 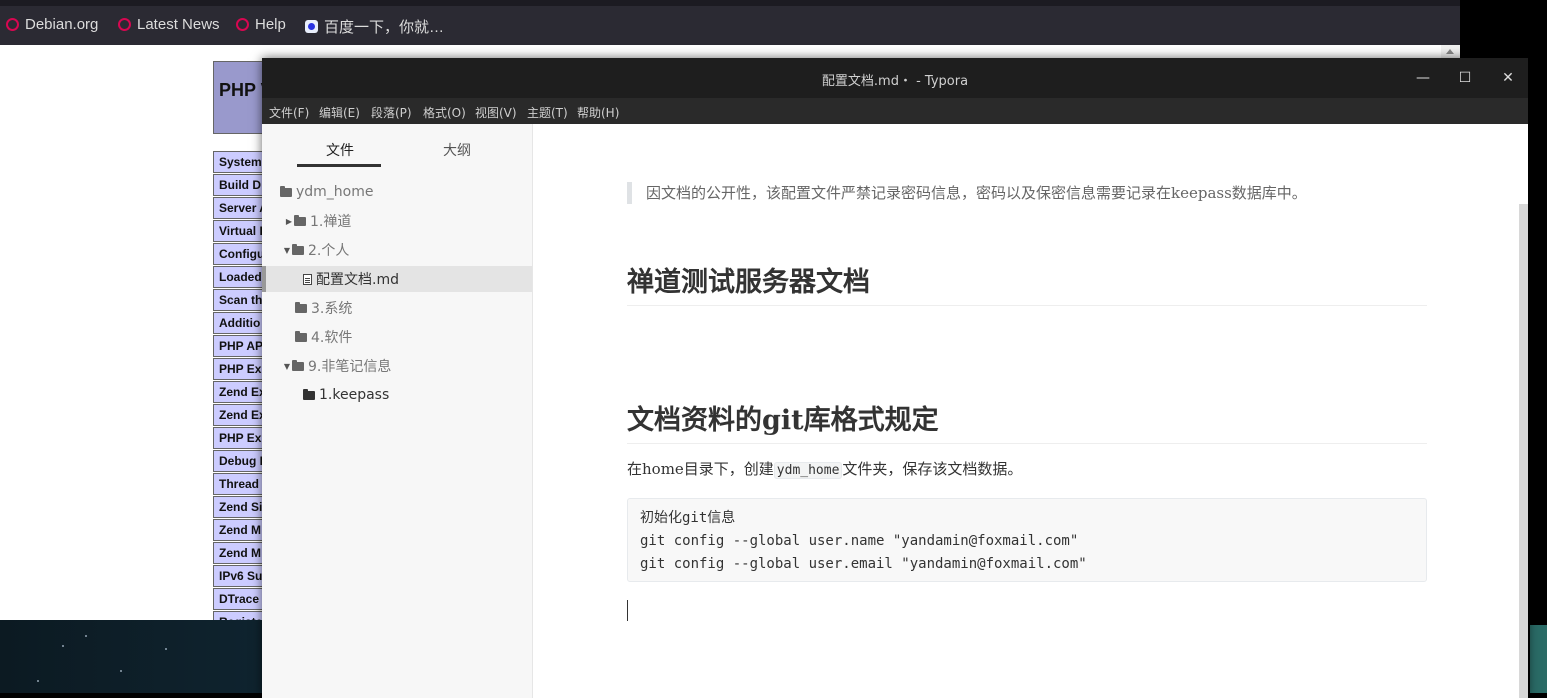 What do you see at coordinates (627, 610) in the screenshot?
I see `text-cursor` at bounding box center [627, 610].